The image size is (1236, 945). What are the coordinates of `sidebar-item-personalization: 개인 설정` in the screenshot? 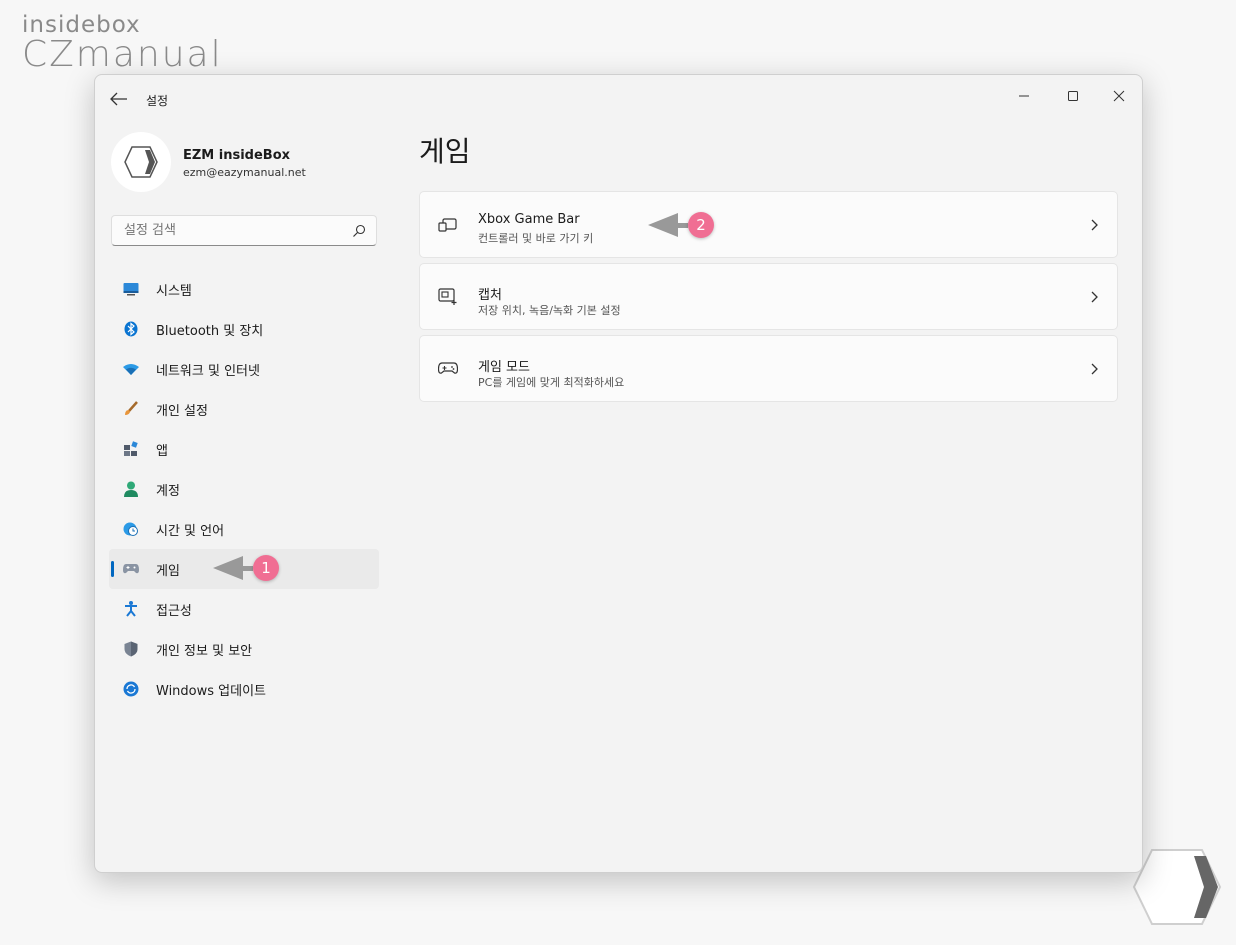 It's located at (244, 409).